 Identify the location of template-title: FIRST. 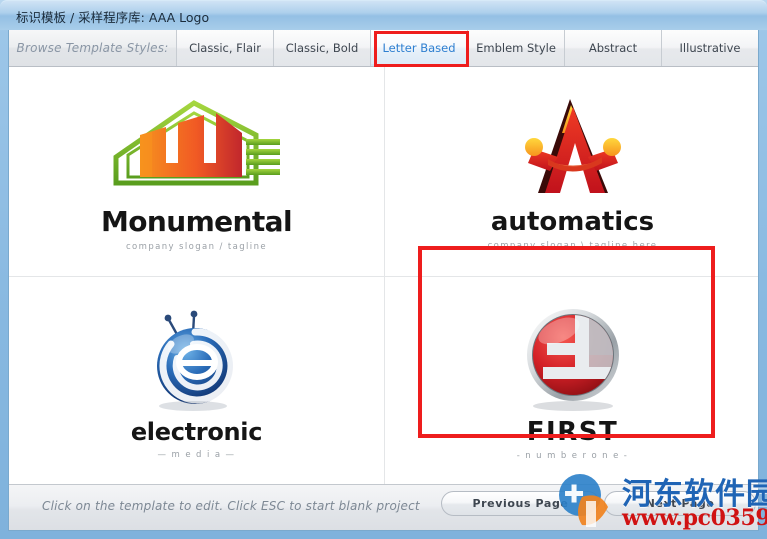
(572, 431).